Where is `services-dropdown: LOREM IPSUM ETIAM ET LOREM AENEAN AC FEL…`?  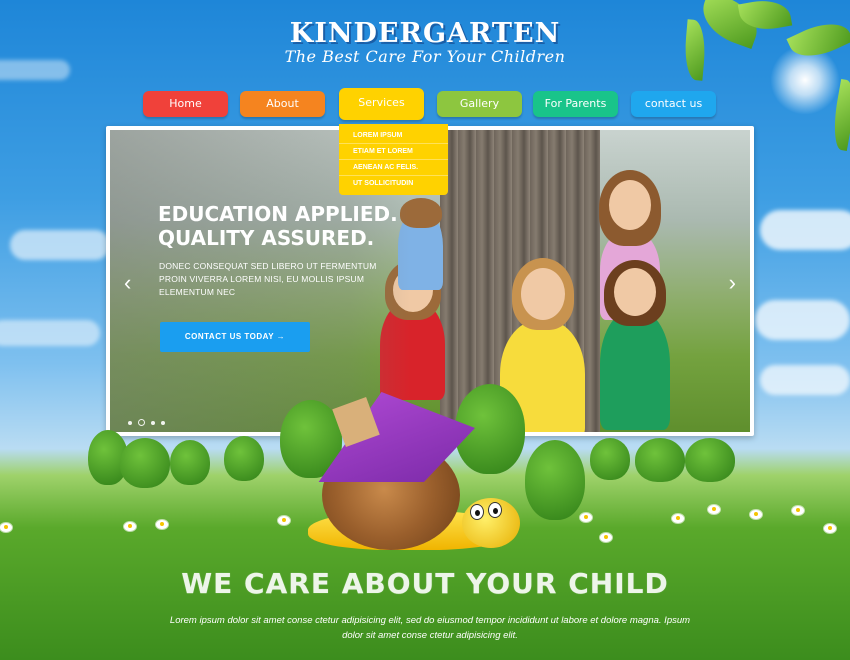
services-dropdown: LOREM IPSUM ETIAM ET LOREM AENEAN AC FEL… is located at coordinates (393, 159).